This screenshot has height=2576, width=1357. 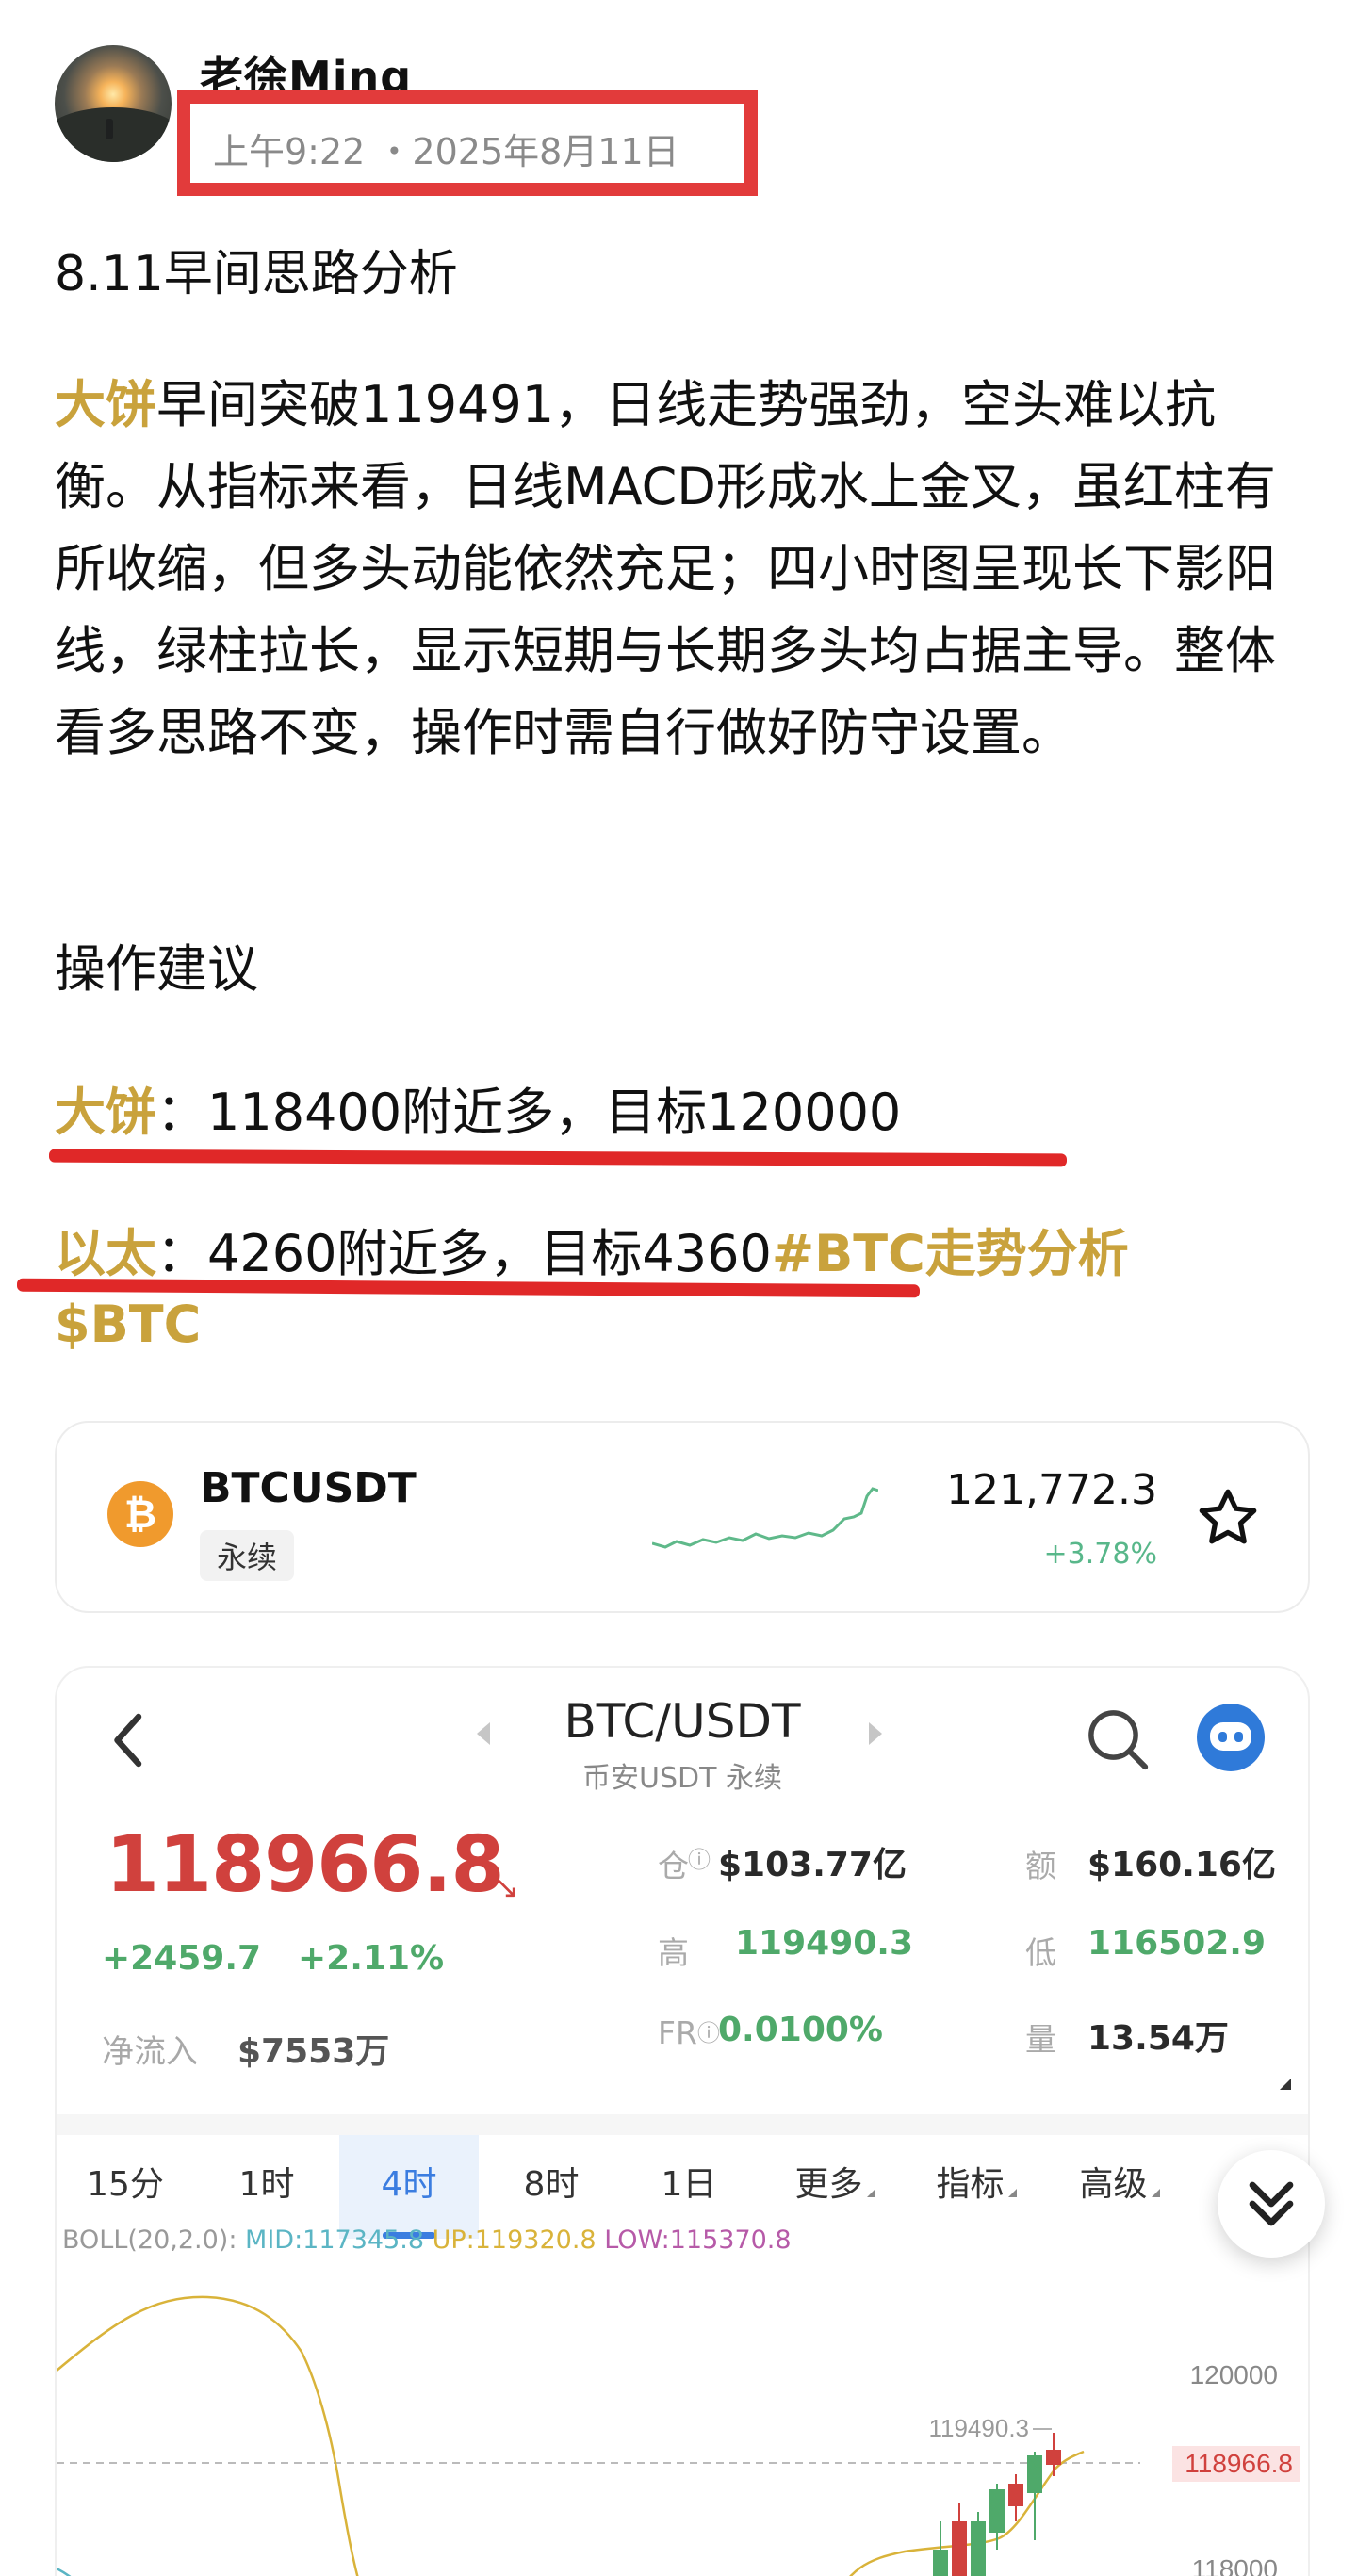 I want to click on funding-rate-label: FR, so click(x=677, y=2032).